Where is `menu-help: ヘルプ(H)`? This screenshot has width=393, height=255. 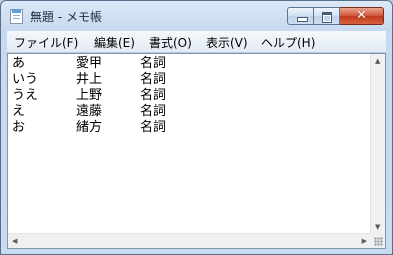
menu-help: ヘルプ(H) is located at coordinates (288, 42).